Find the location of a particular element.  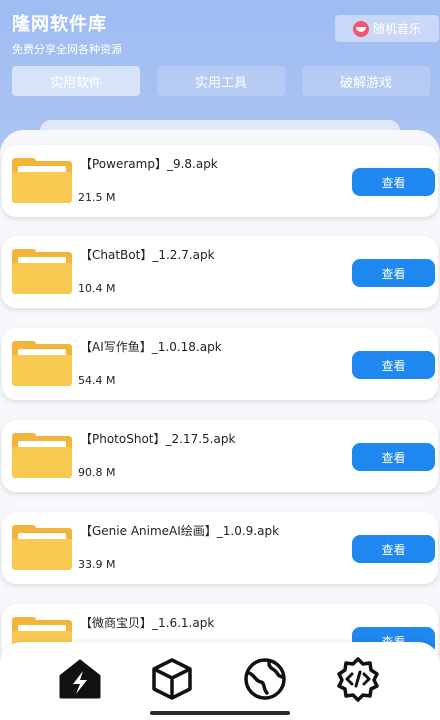

tab-games: 破解游戏 is located at coordinates (366, 81).